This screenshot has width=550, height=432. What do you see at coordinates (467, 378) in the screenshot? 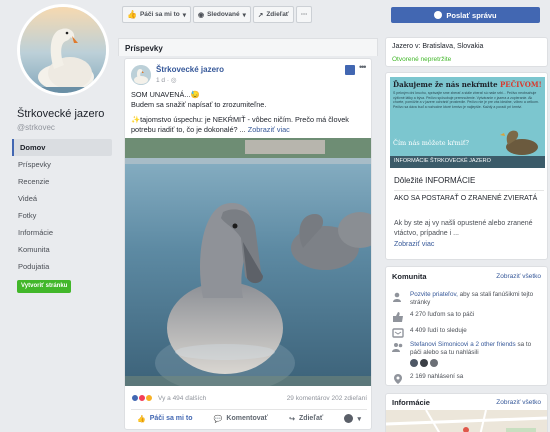
I see `checkins-row: 2 169 nahlásení sa` at bounding box center [467, 378].